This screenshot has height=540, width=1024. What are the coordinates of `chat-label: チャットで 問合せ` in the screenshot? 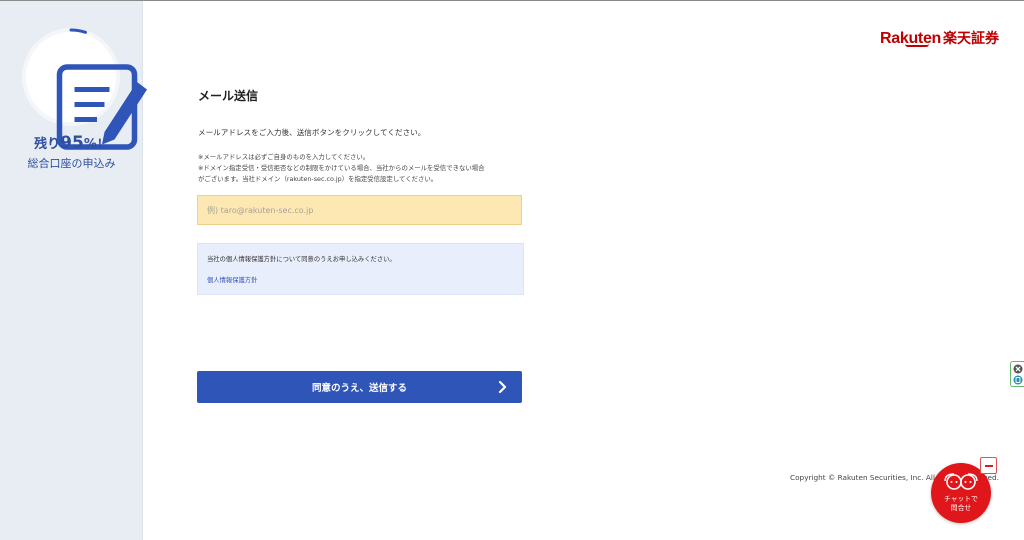 It's located at (961, 504).